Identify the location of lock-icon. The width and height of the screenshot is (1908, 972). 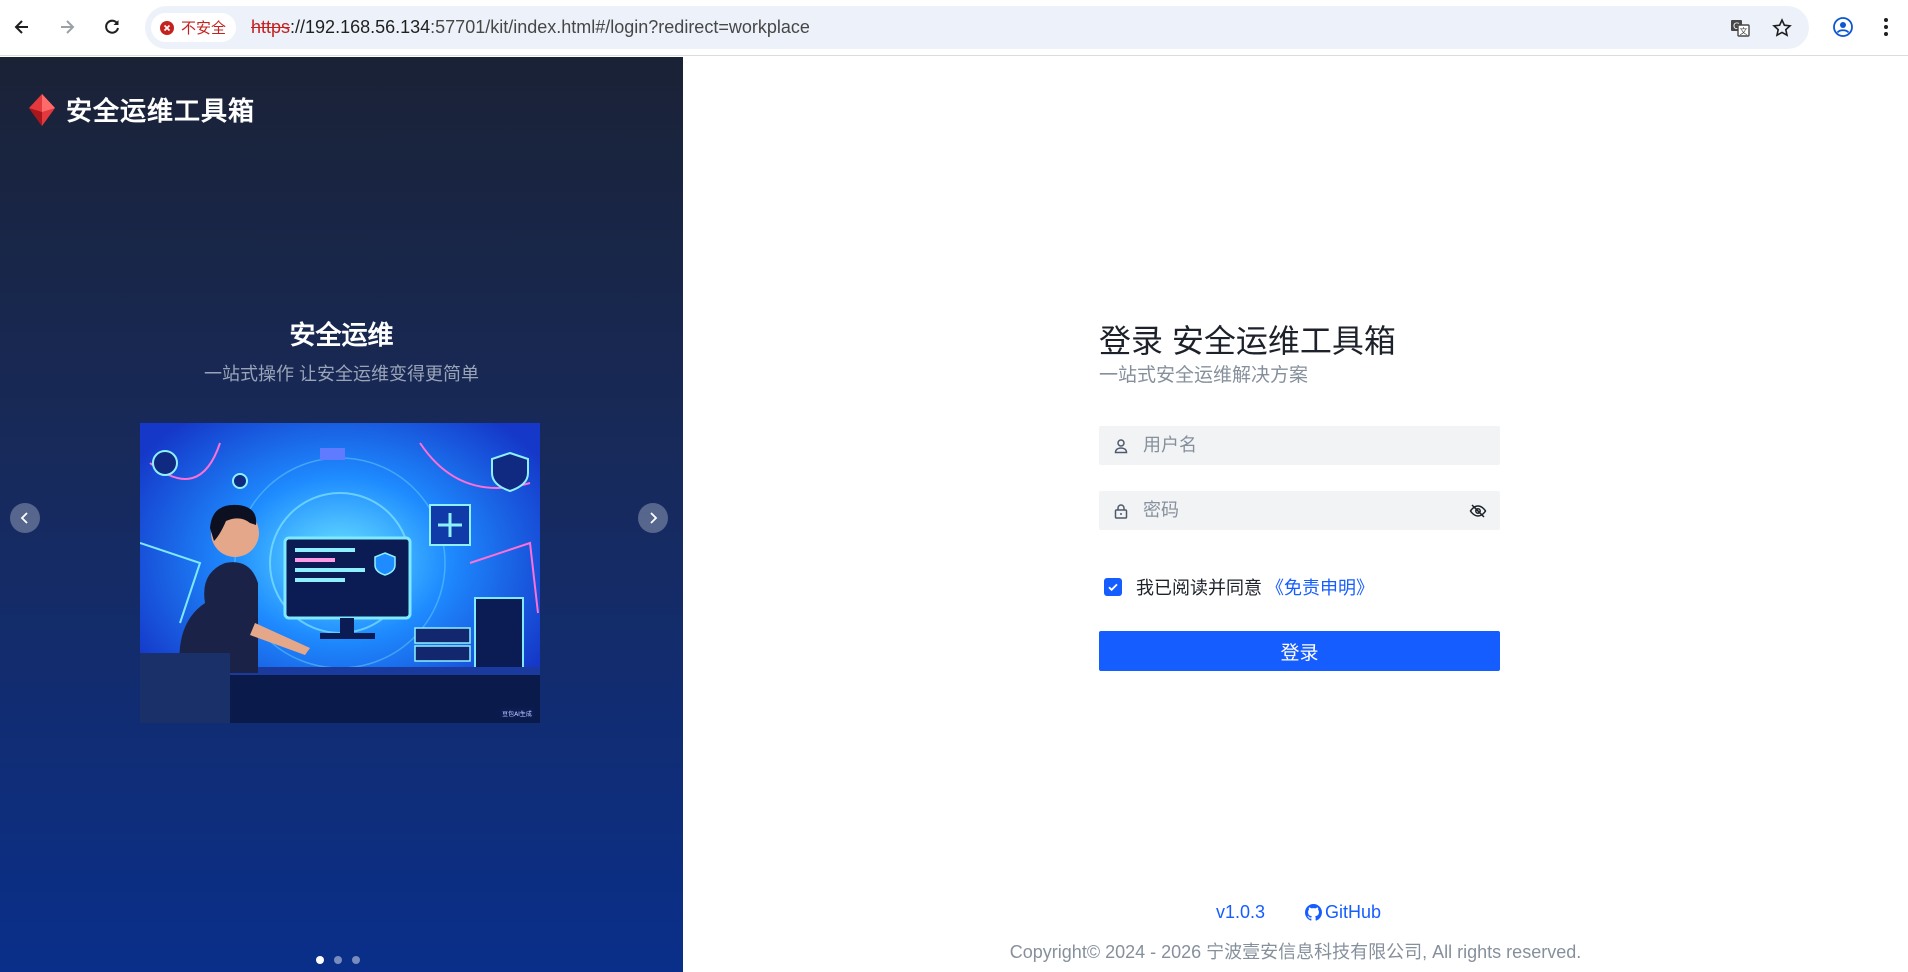
(1121, 511).